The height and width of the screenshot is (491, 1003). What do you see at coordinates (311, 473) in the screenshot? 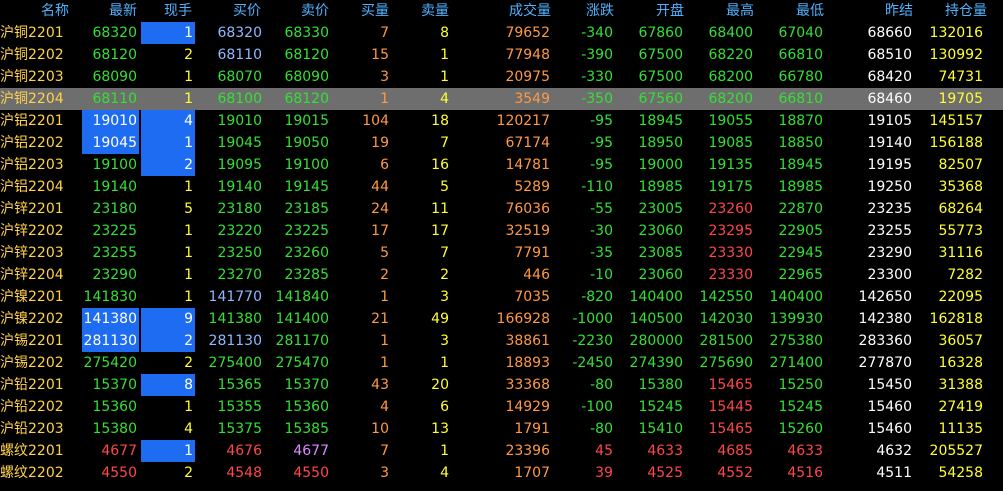
I see `cell-ask: 4550` at bounding box center [311, 473].